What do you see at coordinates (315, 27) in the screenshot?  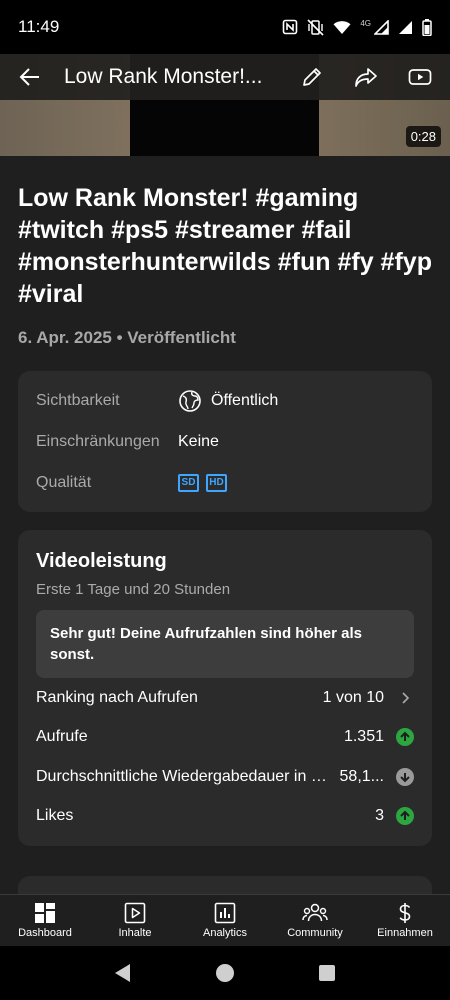 I see `vibrate-off-icon` at bounding box center [315, 27].